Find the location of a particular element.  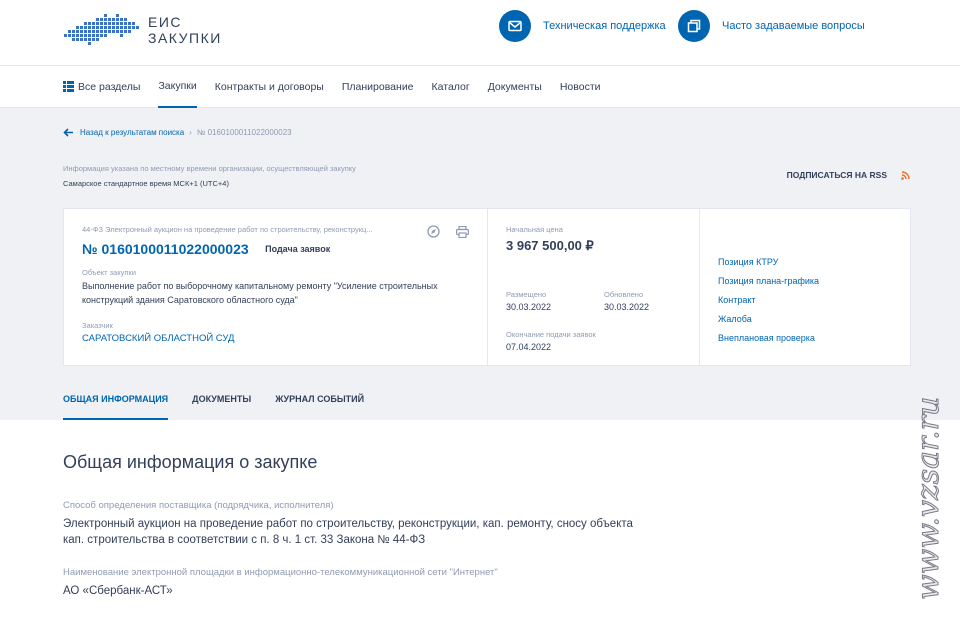

posted-date: 30.03.2022 is located at coordinates (529, 307).